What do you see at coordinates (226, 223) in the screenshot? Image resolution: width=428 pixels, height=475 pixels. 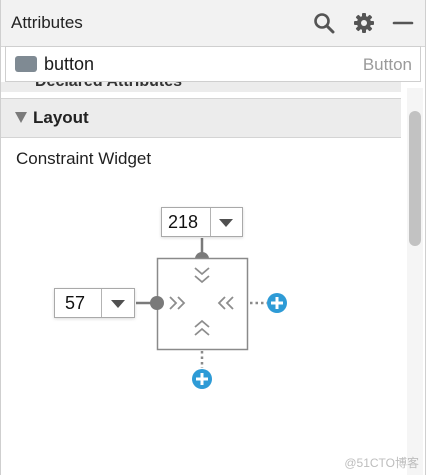 I see `top-margin-chevron-down-icon` at bounding box center [226, 223].